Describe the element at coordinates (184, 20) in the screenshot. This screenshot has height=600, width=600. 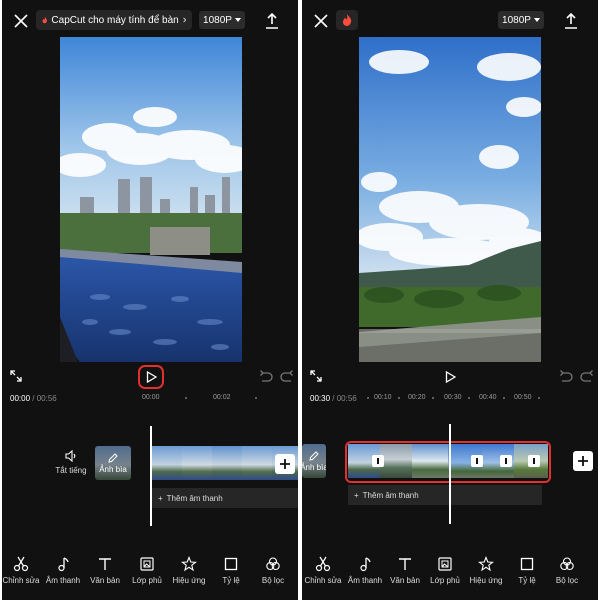
I see `chevron-right-icon` at that location.